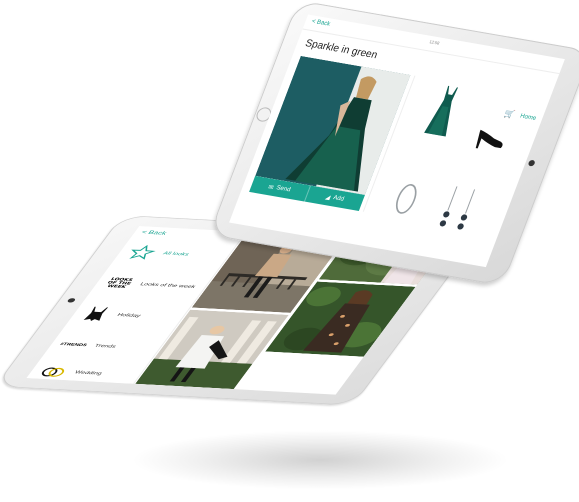  I want to click on category-label: Wedding, so click(88, 373).